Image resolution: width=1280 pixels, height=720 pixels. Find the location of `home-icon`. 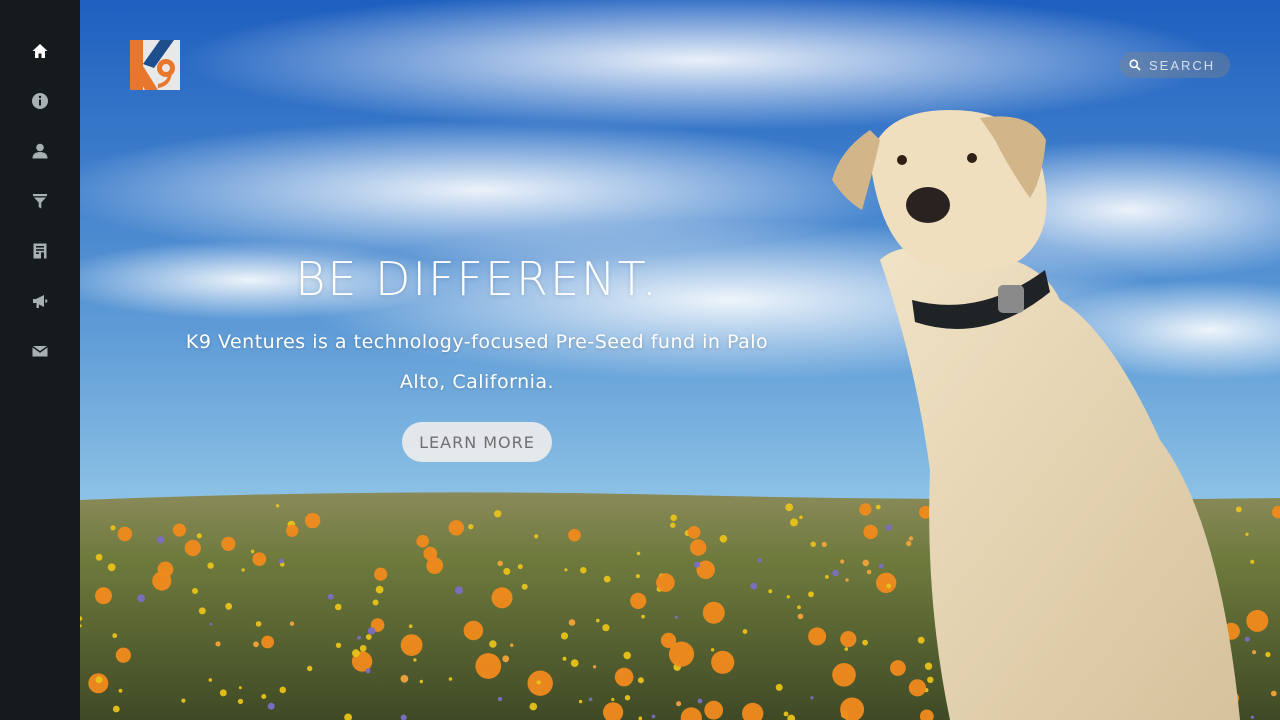

home-icon is located at coordinates (40, 51).